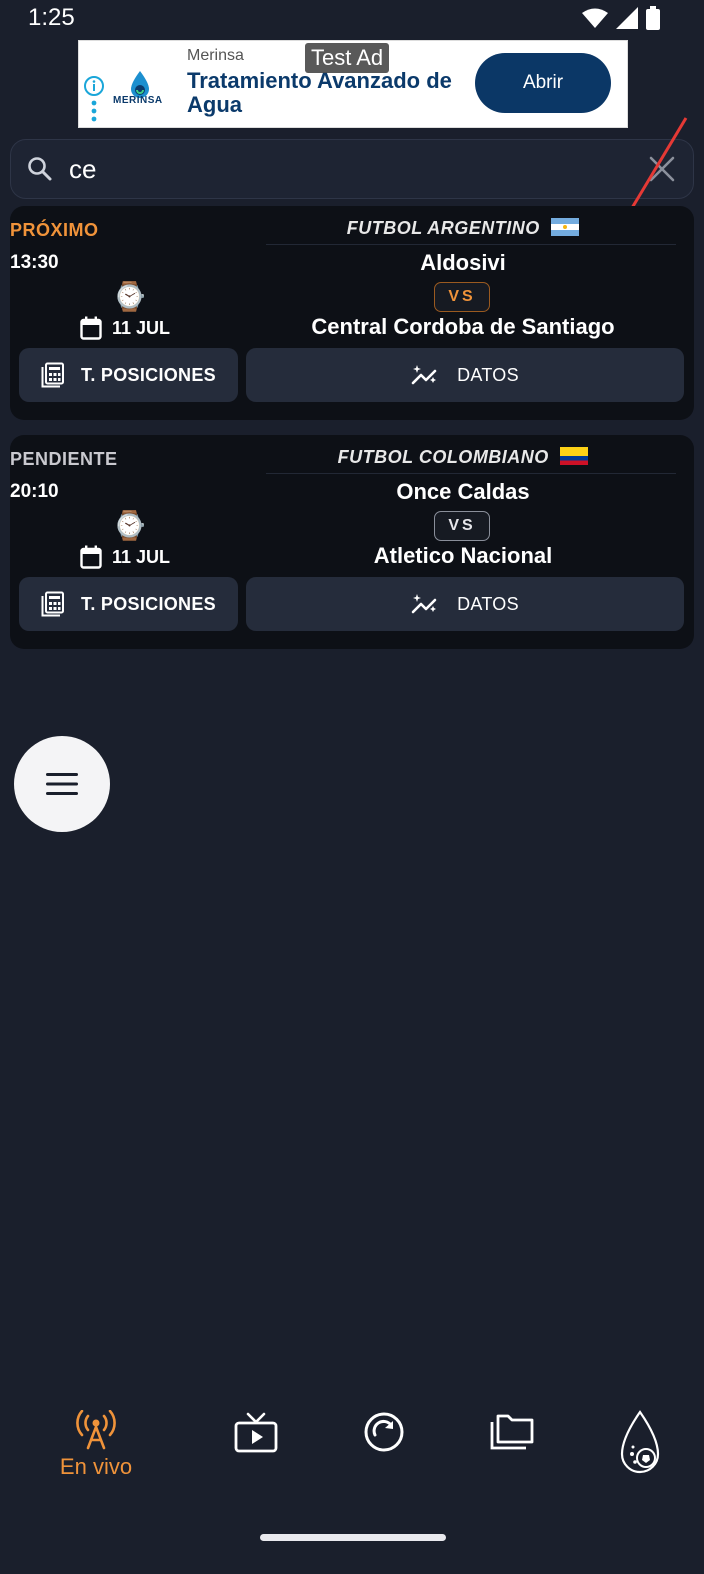 The height and width of the screenshot is (1574, 704). What do you see at coordinates (352, 18) in the screenshot?
I see `status-bar: 1:25` at bounding box center [352, 18].